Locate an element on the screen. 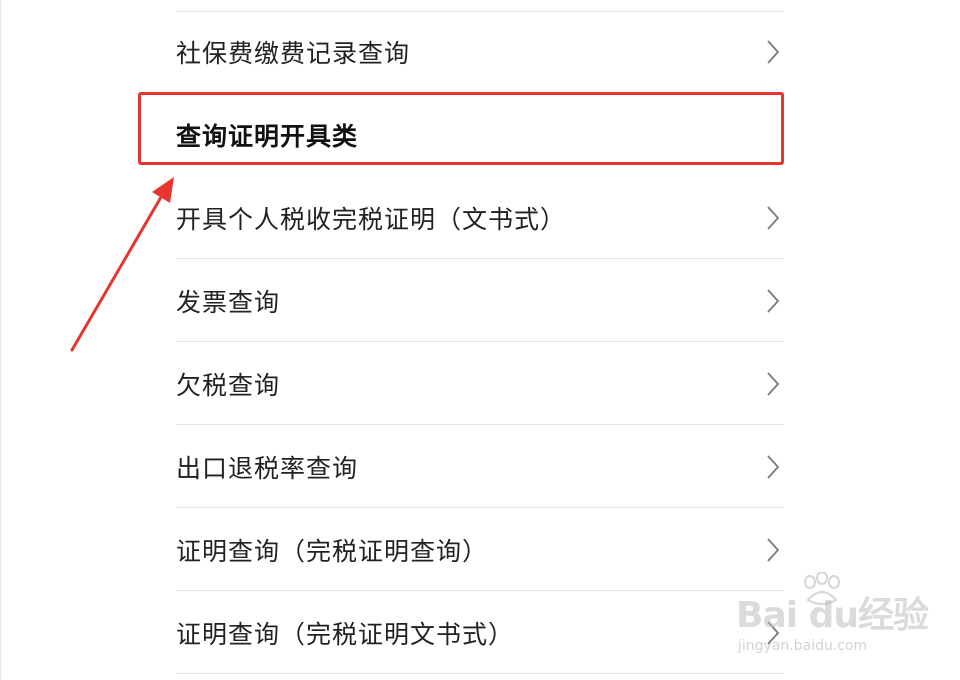  list-item-personal-tax-certificate: 开具个人税收完税证明（文书式） is located at coordinates (480, 218).